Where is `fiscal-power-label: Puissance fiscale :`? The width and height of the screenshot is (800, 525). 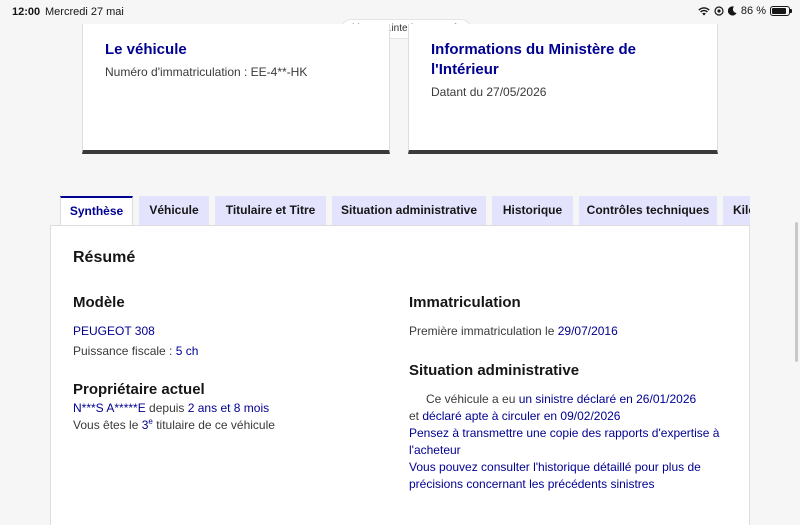
fiscal-power-label: Puissance fiscale : is located at coordinates (124, 351).